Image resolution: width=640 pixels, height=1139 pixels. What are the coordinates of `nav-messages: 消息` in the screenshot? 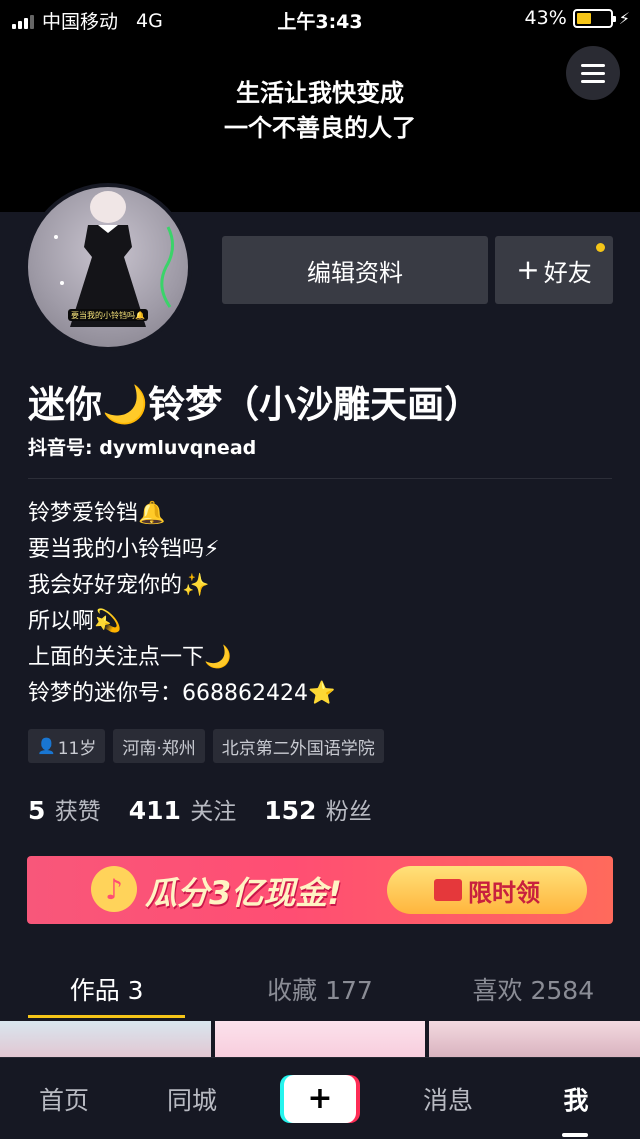 It's located at (448, 1098).